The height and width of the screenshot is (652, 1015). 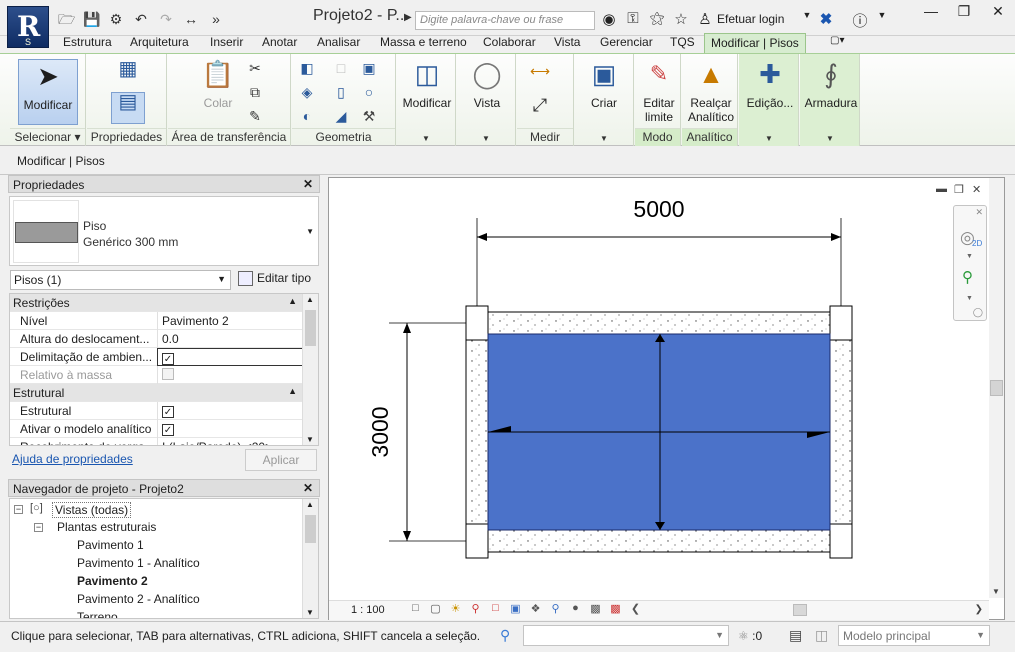 I want to click on property-row: Delimitação de ambien... ✓, so click(x=156, y=357).